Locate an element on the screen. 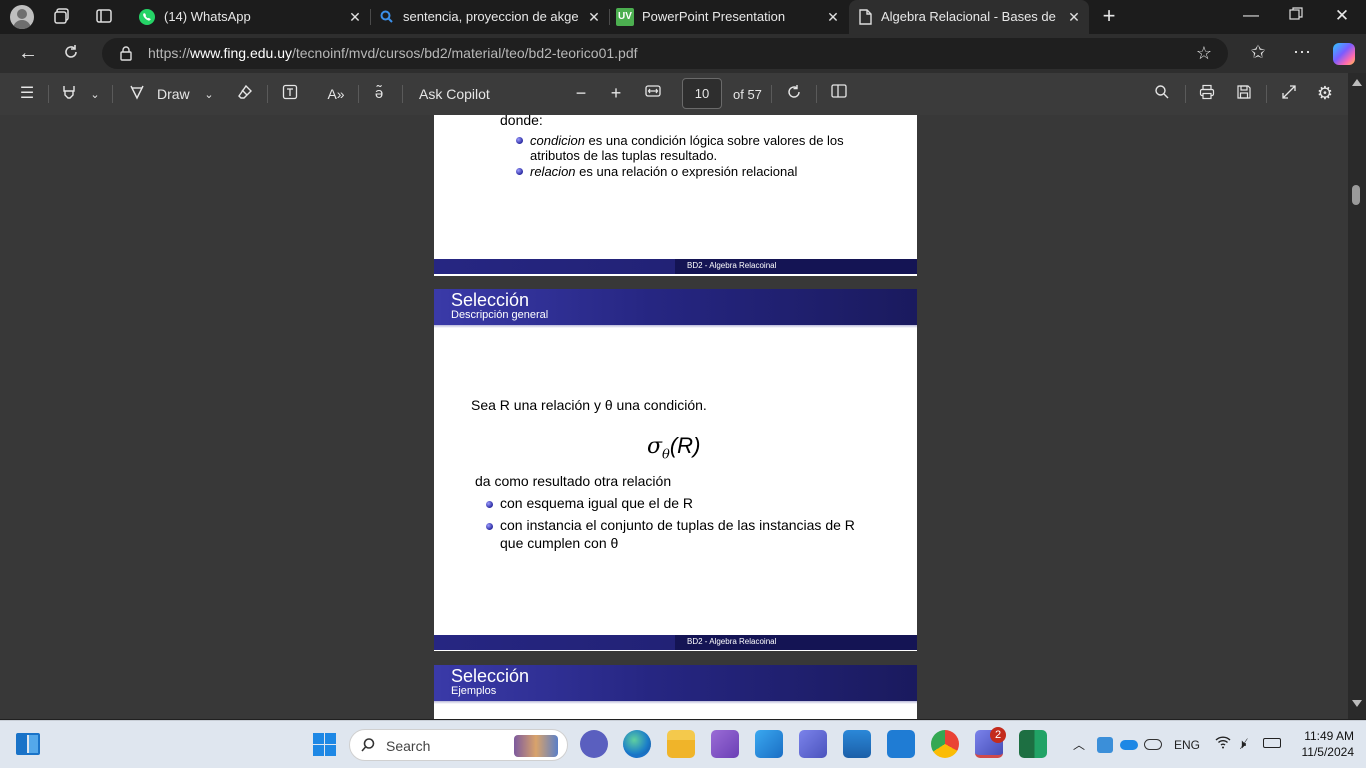 This screenshot has height=768, width=1366. excel-icon is located at coordinates (1033, 744).